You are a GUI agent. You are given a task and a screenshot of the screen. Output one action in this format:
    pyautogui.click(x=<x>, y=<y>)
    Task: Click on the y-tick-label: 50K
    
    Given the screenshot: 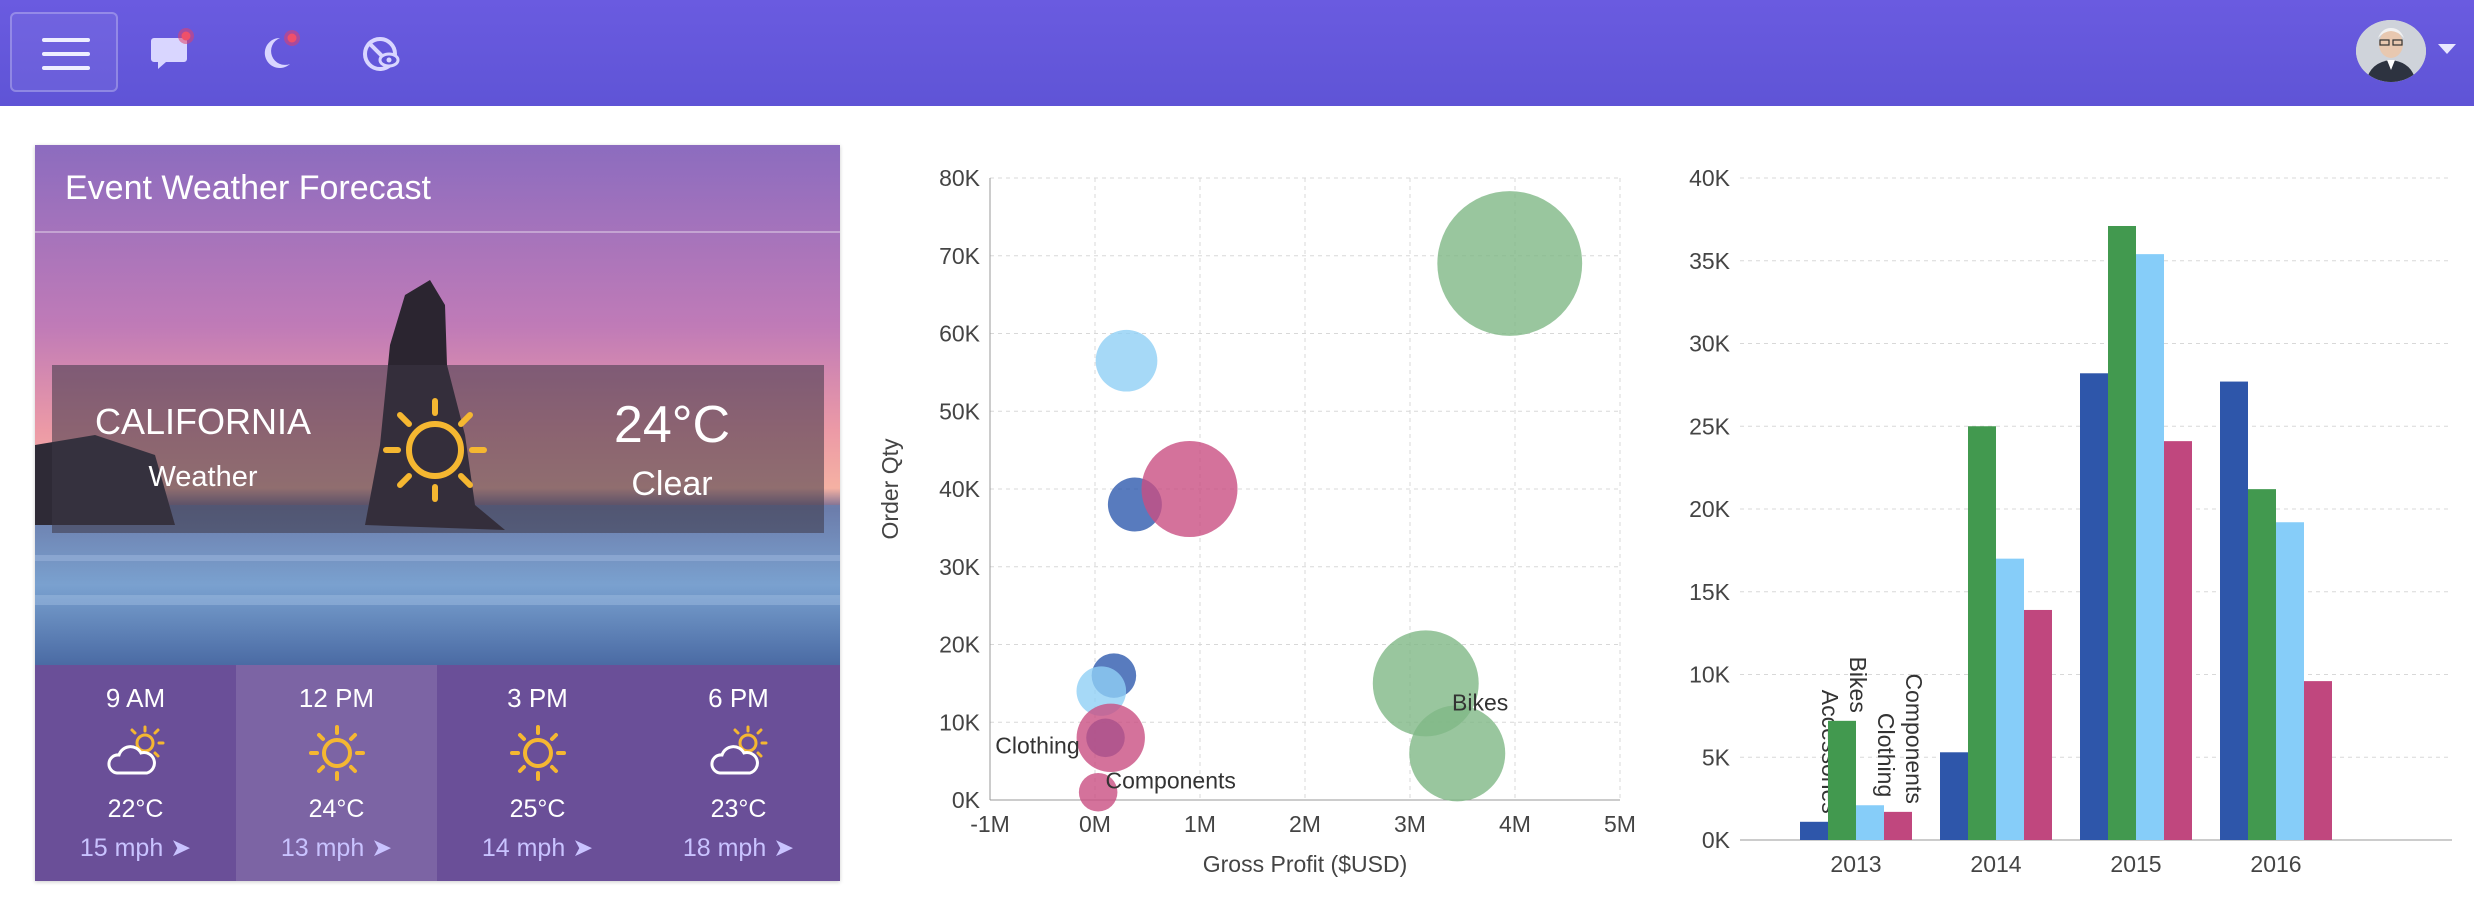 What is the action you would take?
    pyautogui.click(x=960, y=411)
    